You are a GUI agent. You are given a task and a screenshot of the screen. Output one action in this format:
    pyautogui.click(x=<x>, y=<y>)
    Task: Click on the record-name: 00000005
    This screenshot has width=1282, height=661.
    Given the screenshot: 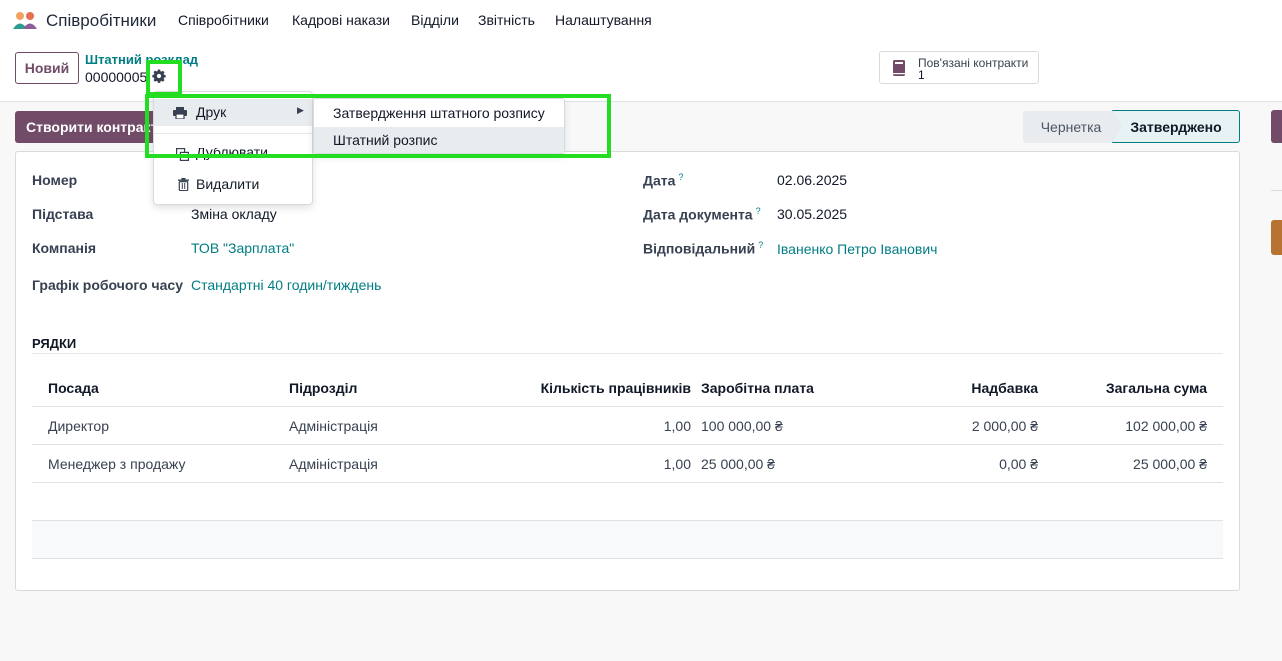 What is the action you would take?
    pyautogui.click(x=116, y=77)
    